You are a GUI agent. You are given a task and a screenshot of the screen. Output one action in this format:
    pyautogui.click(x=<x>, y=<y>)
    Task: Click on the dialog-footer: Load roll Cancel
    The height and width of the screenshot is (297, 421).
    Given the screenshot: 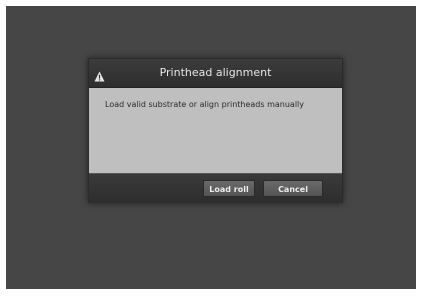 What is the action you would take?
    pyautogui.click(x=215, y=188)
    